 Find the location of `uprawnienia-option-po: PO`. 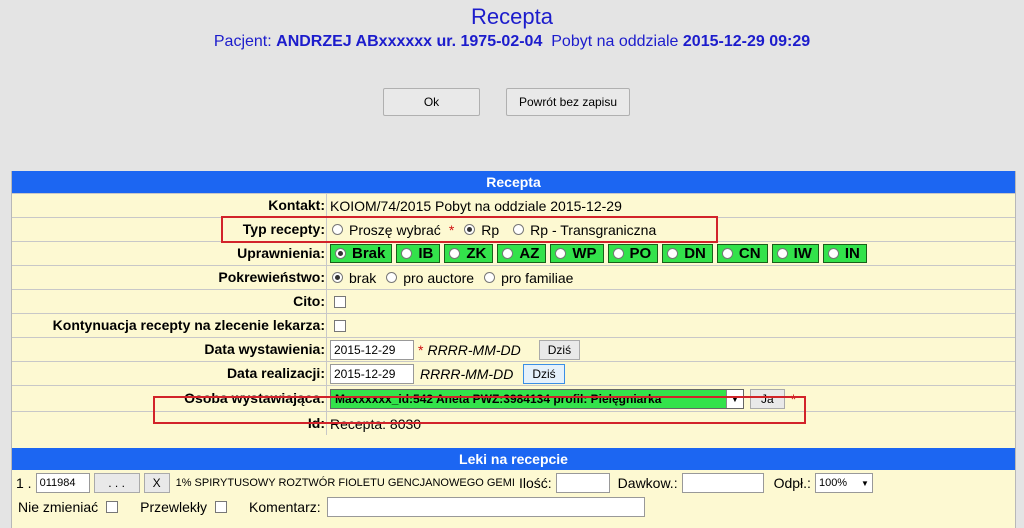

uprawnienia-option-po: PO is located at coordinates (633, 253).